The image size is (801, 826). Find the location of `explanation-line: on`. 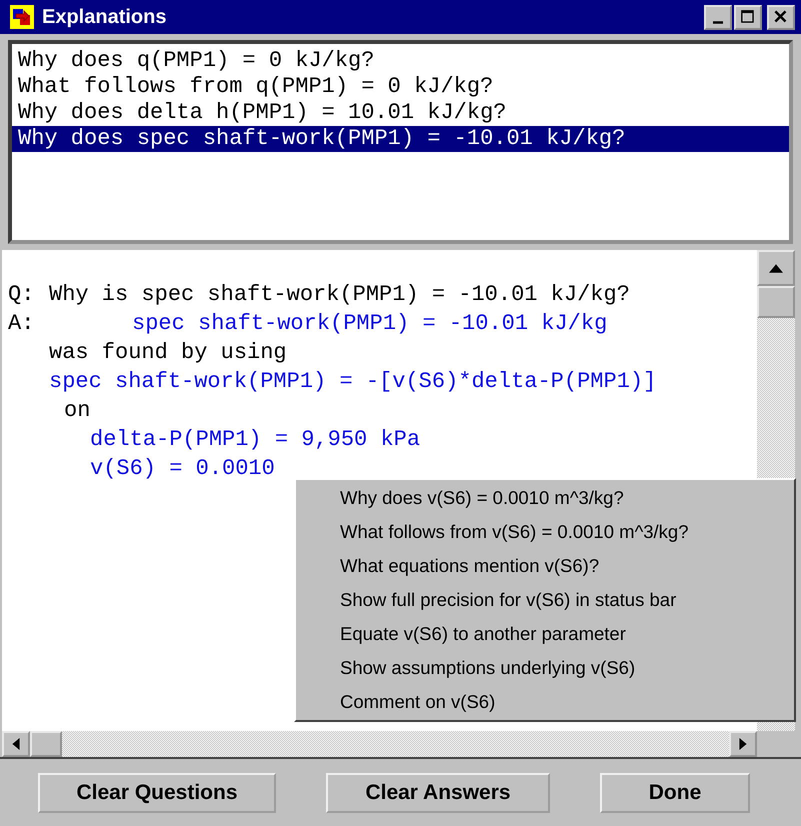

explanation-line: on is located at coordinates (77, 410).